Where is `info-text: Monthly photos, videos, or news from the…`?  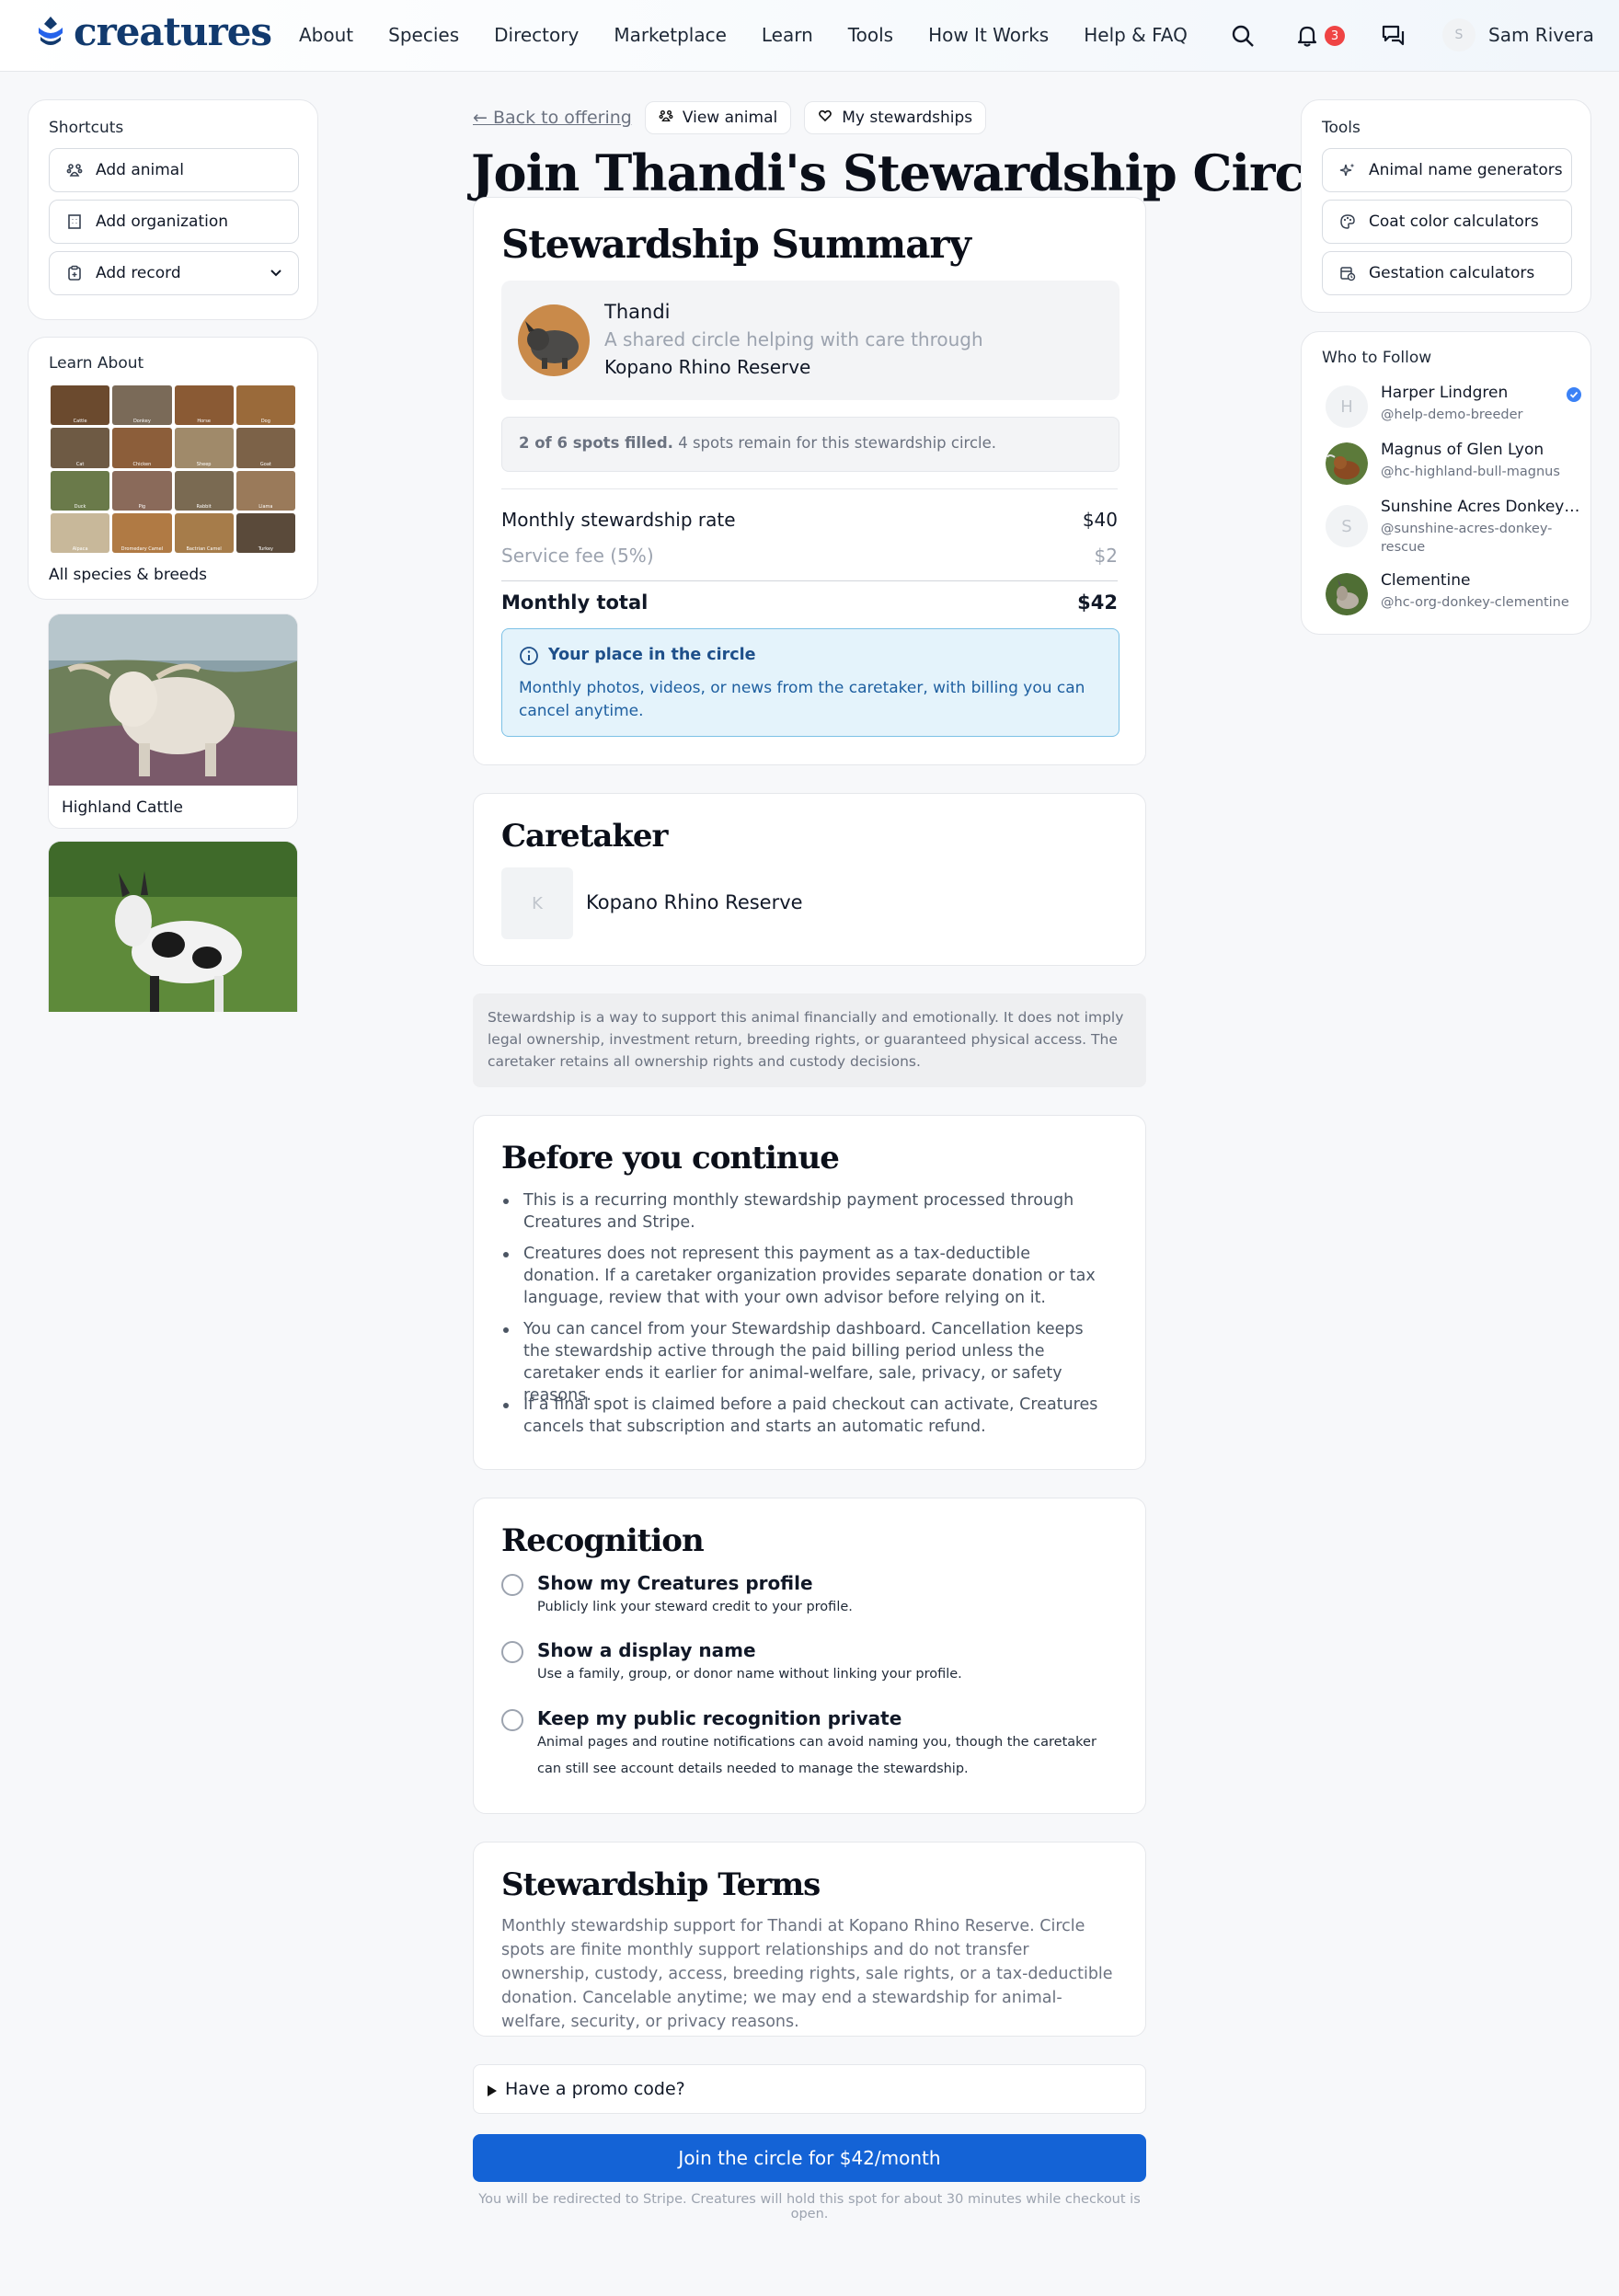 info-text: Monthly photos, videos, or news from the… is located at coordinates (802, 699).